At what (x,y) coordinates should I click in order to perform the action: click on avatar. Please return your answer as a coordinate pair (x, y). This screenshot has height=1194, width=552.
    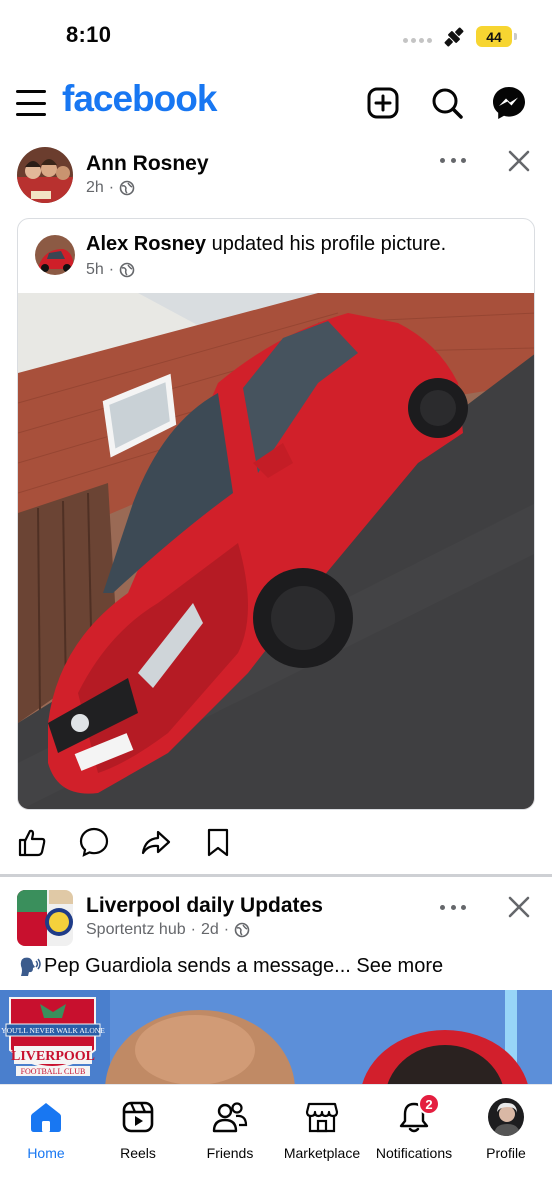
    Looking at the image, I should click on (45, 175).